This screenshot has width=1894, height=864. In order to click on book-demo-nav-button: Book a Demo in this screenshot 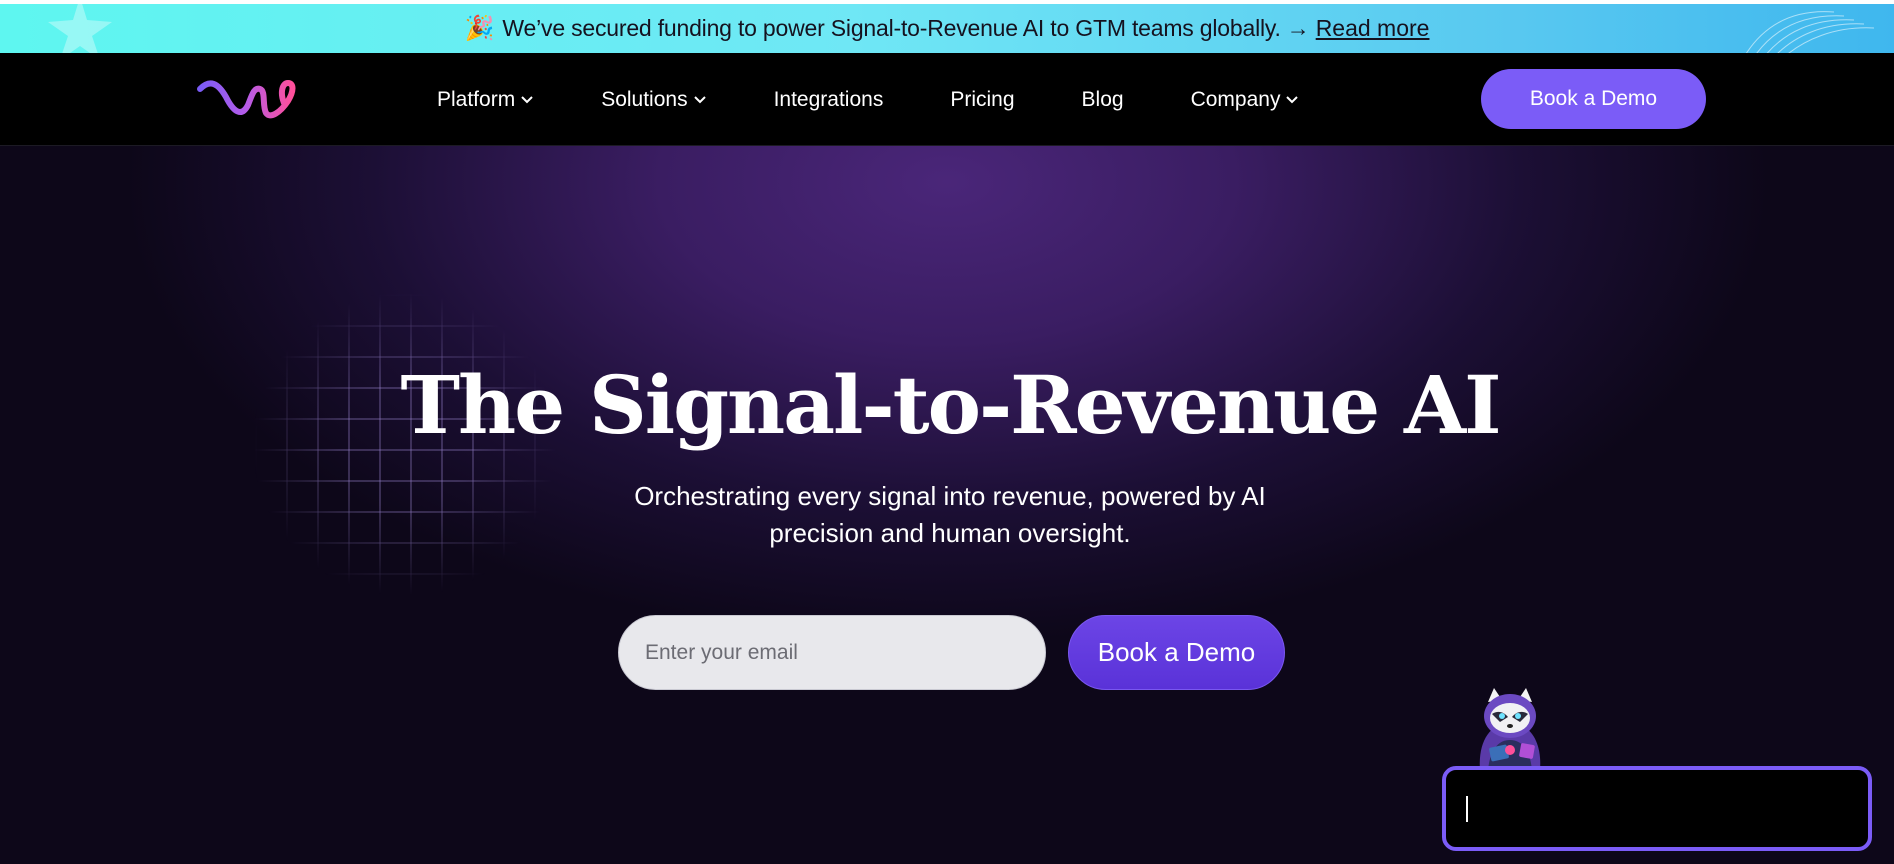, I will do `click(1593, 99)`.